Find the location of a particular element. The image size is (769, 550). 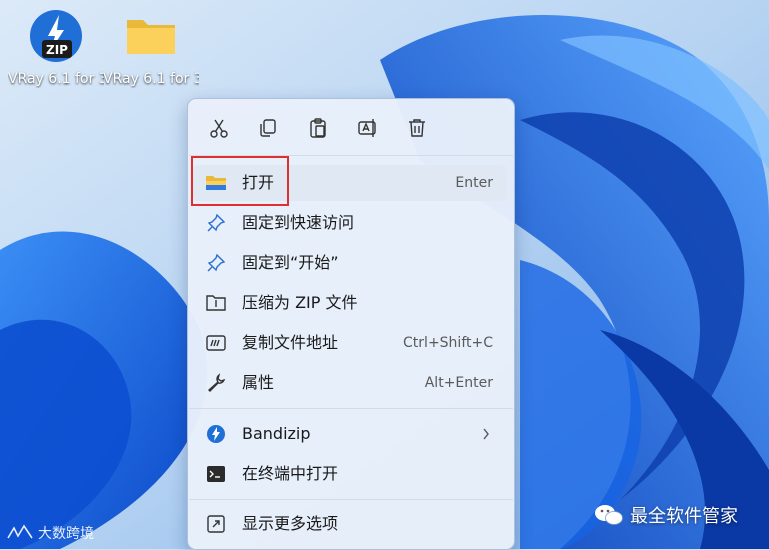

menu-item-shortcut: Enter is located at coordinates (474, 183).